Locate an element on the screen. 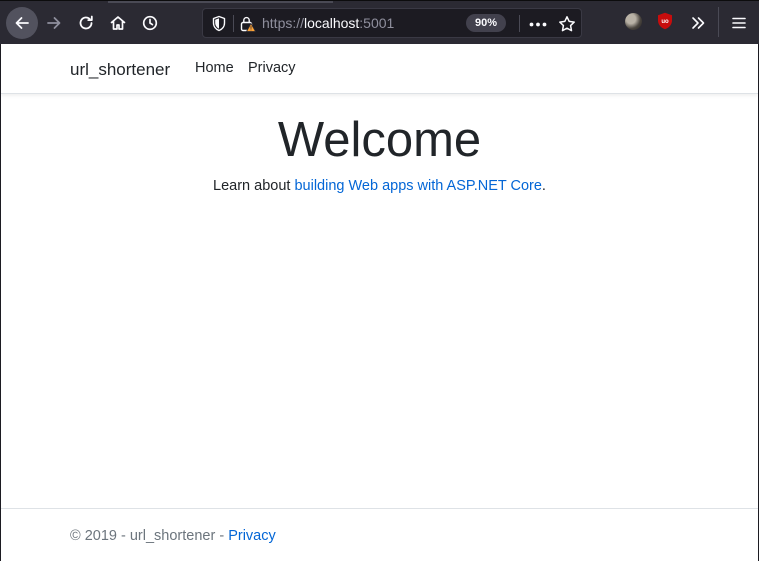 This screenshot has width=759, height=561. home-icon is located at coordinates (118, 23).